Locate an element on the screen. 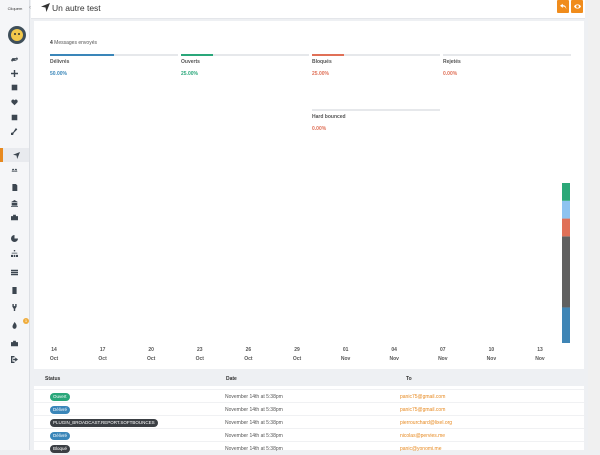  sidebar-item-toolbox is located at coordinates (14, 343).